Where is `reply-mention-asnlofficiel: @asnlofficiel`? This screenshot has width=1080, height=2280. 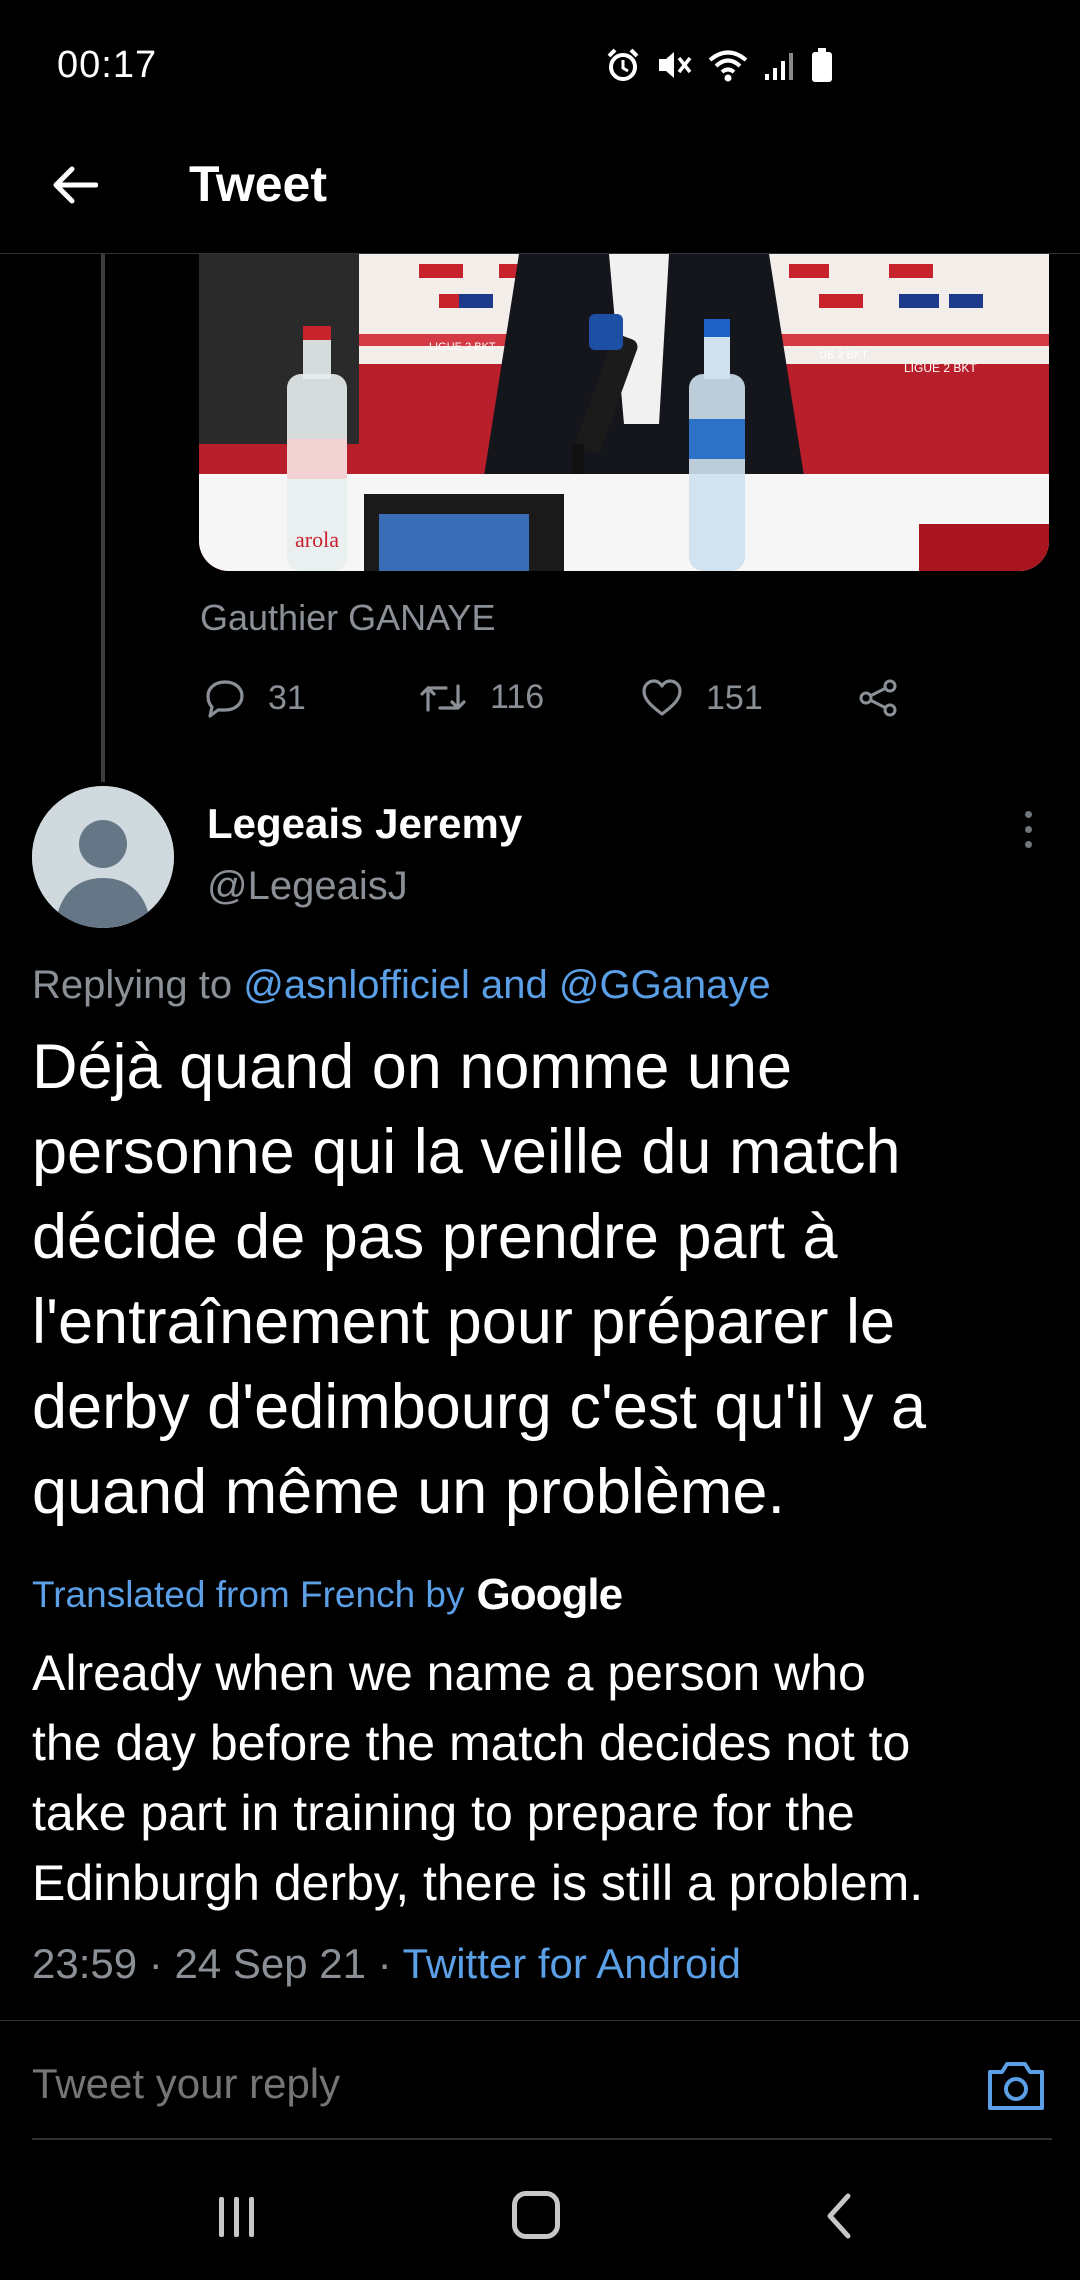
reply-mention-asnlofficiel: @asnlofficiel is located at coordinates (356, 985).